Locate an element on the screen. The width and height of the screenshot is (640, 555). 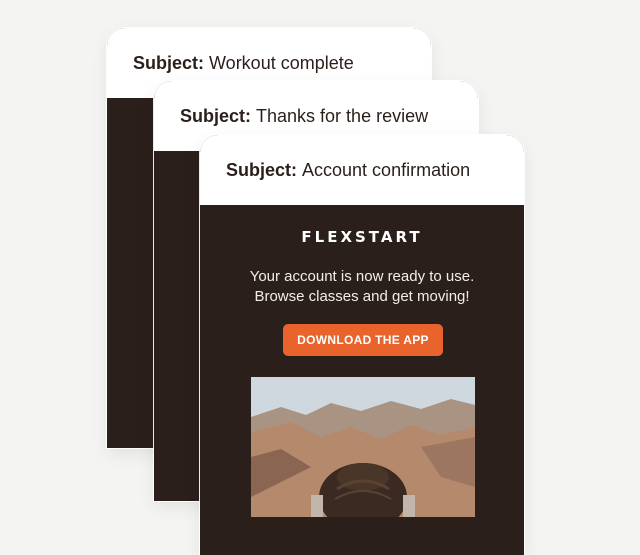
subject-text: Account confirmation is located at coordinates (386, 169).